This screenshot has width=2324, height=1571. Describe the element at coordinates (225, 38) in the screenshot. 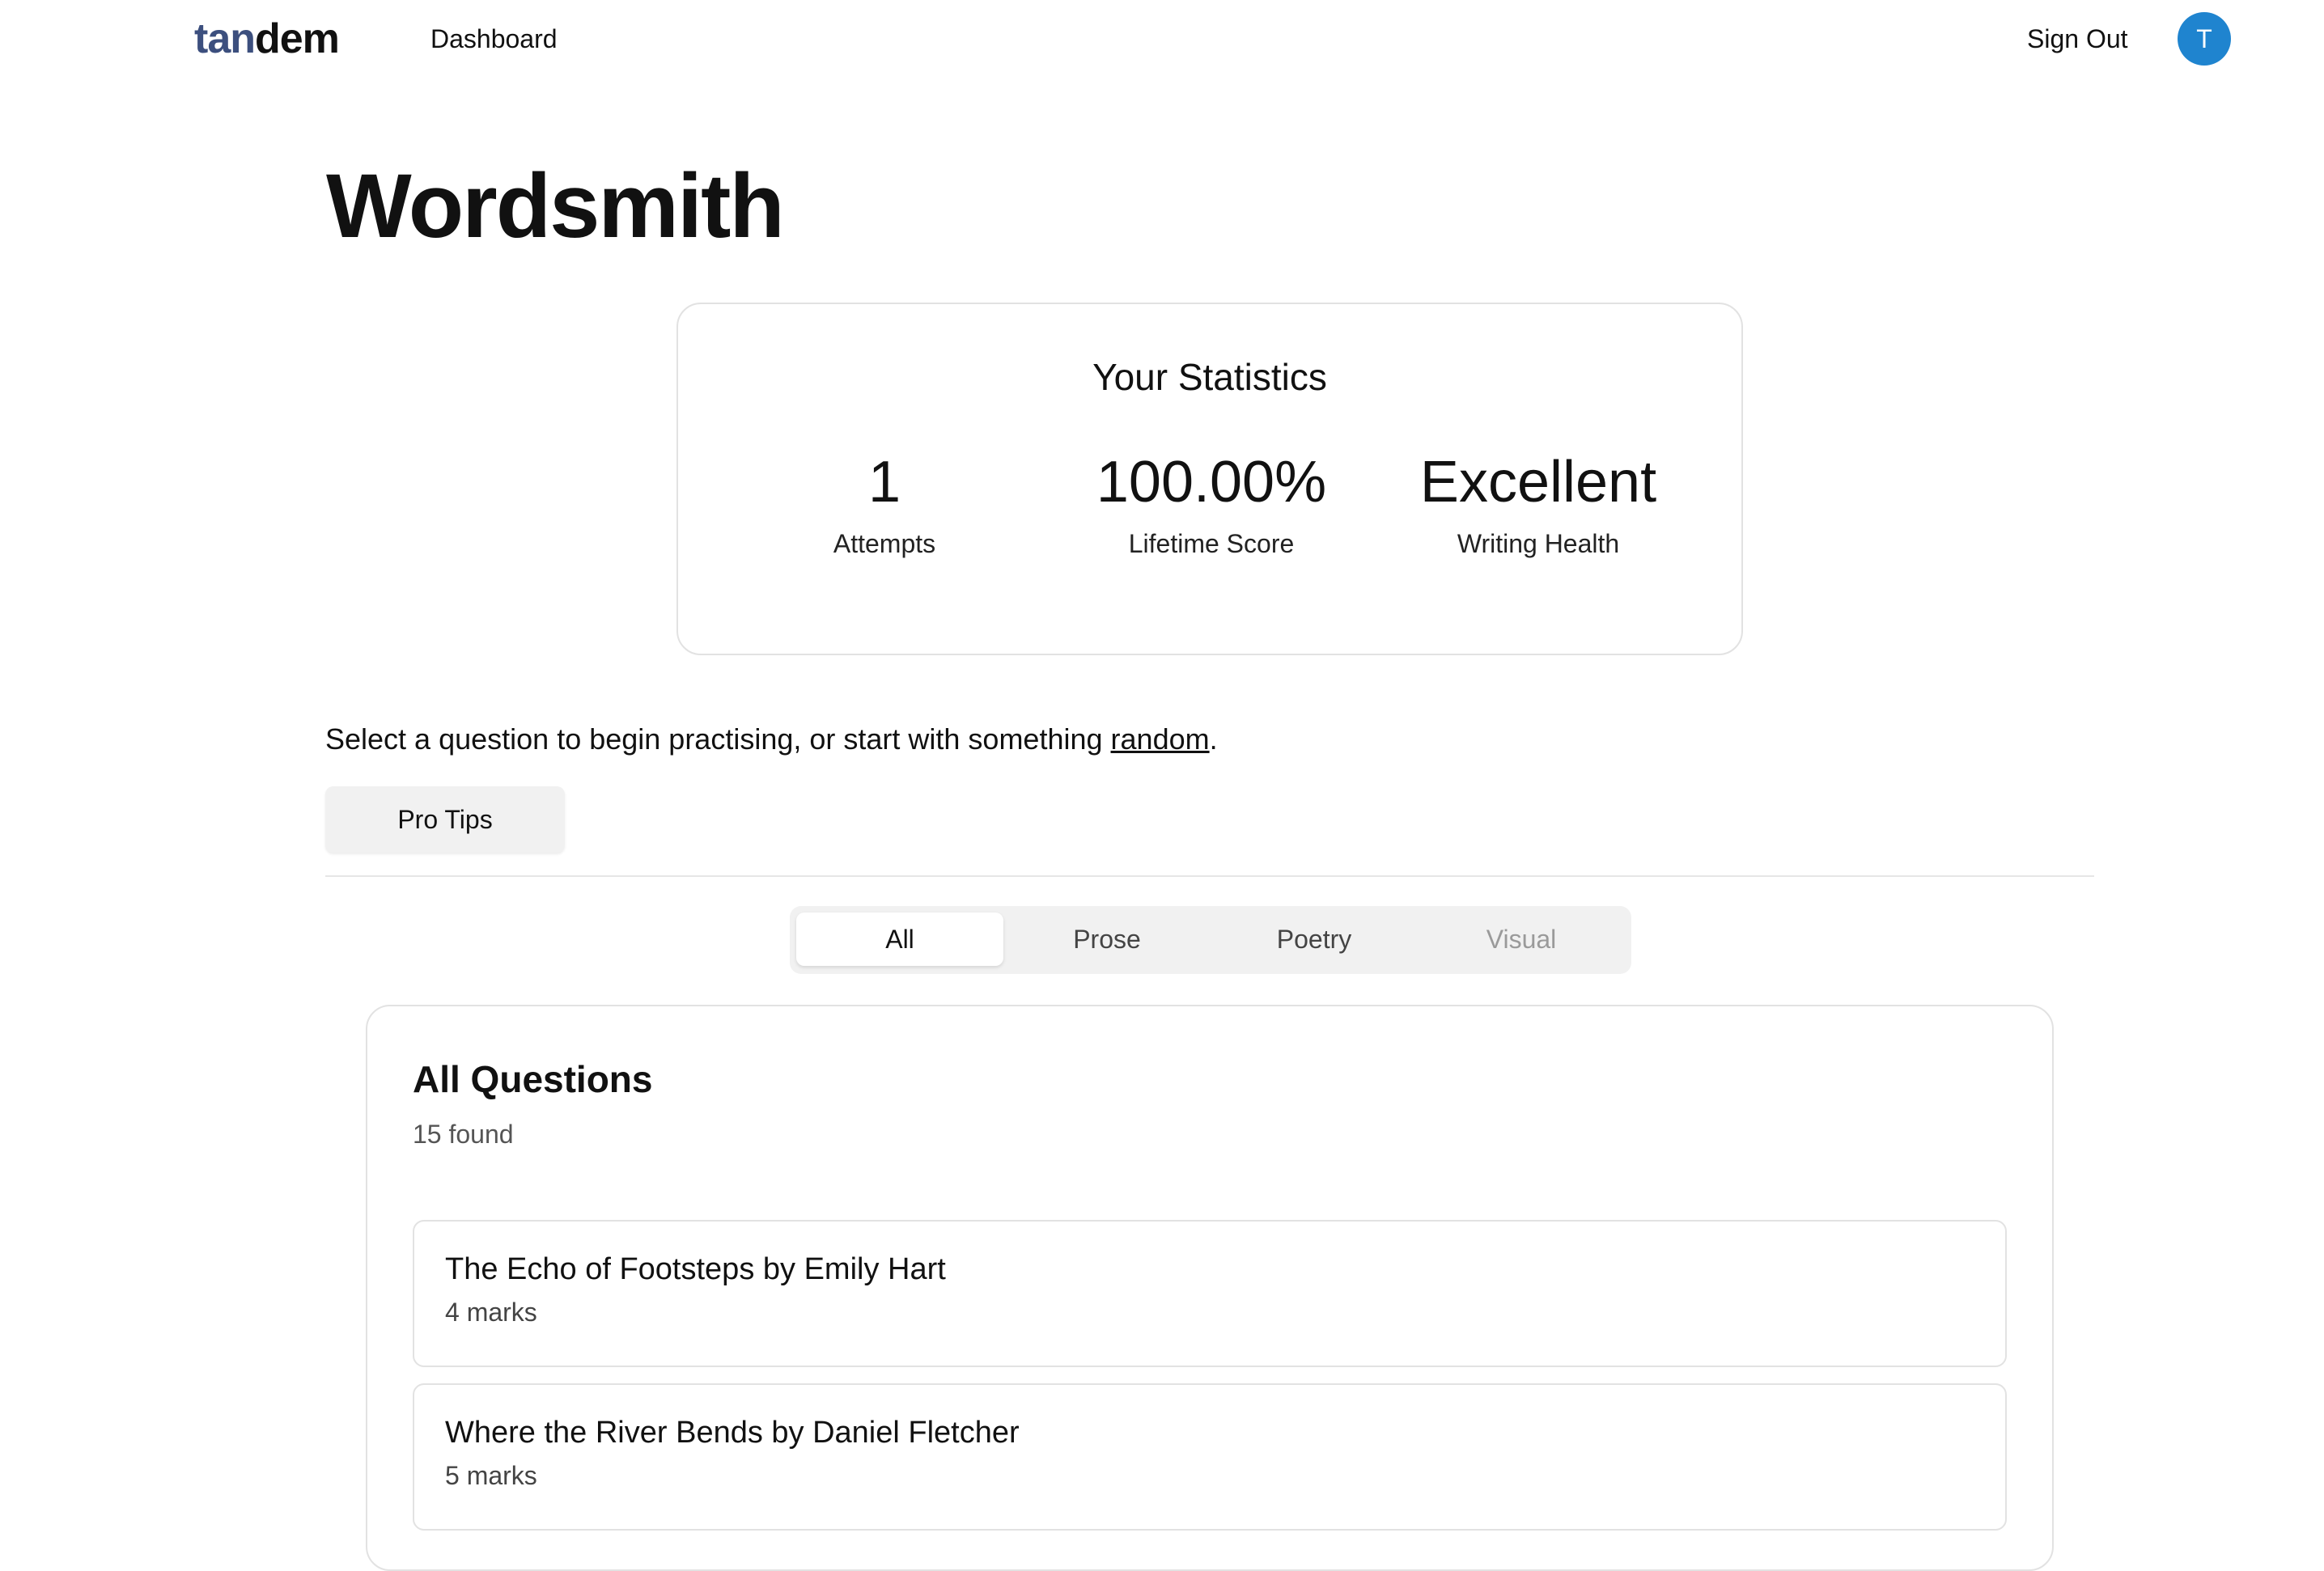

I see `logo-part-1: tan` at that location.